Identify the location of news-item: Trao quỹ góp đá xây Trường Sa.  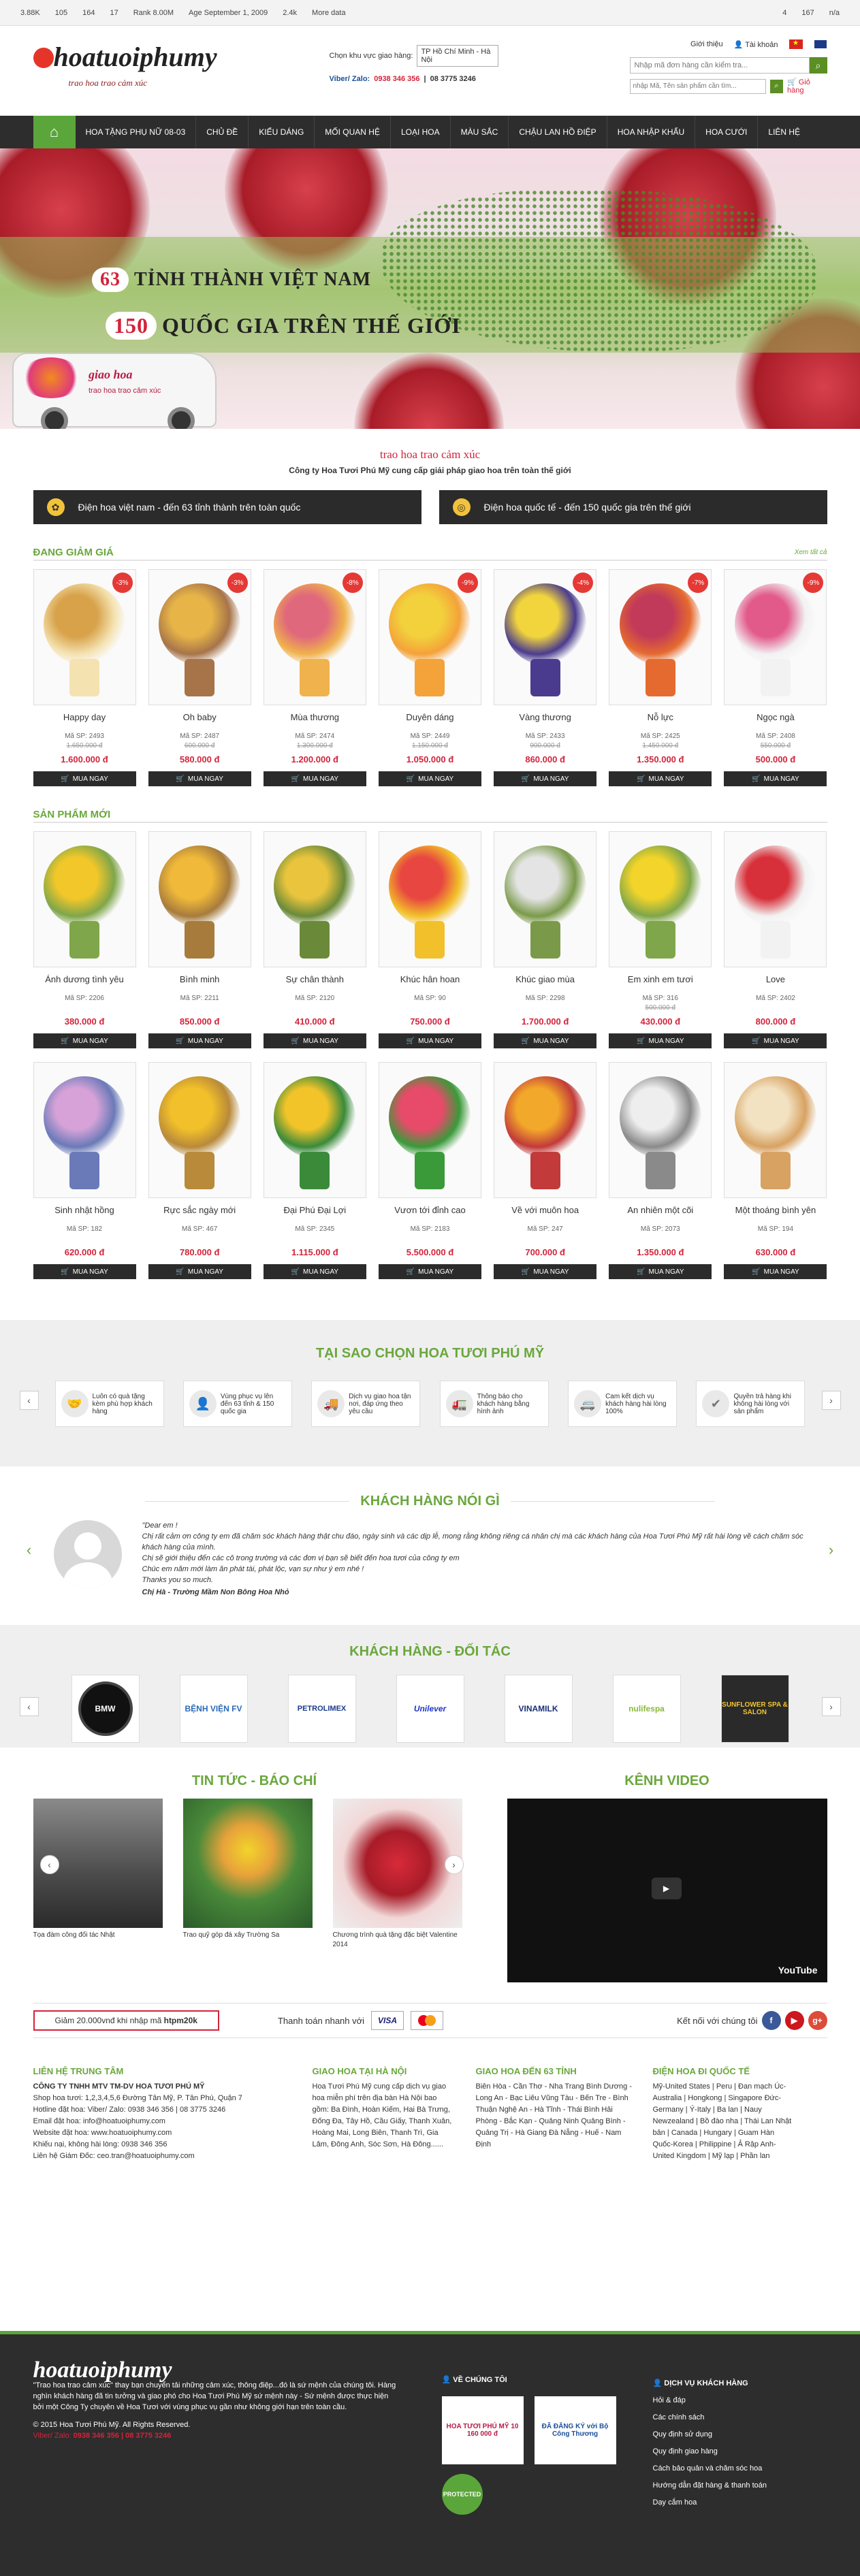
(247, 1874).